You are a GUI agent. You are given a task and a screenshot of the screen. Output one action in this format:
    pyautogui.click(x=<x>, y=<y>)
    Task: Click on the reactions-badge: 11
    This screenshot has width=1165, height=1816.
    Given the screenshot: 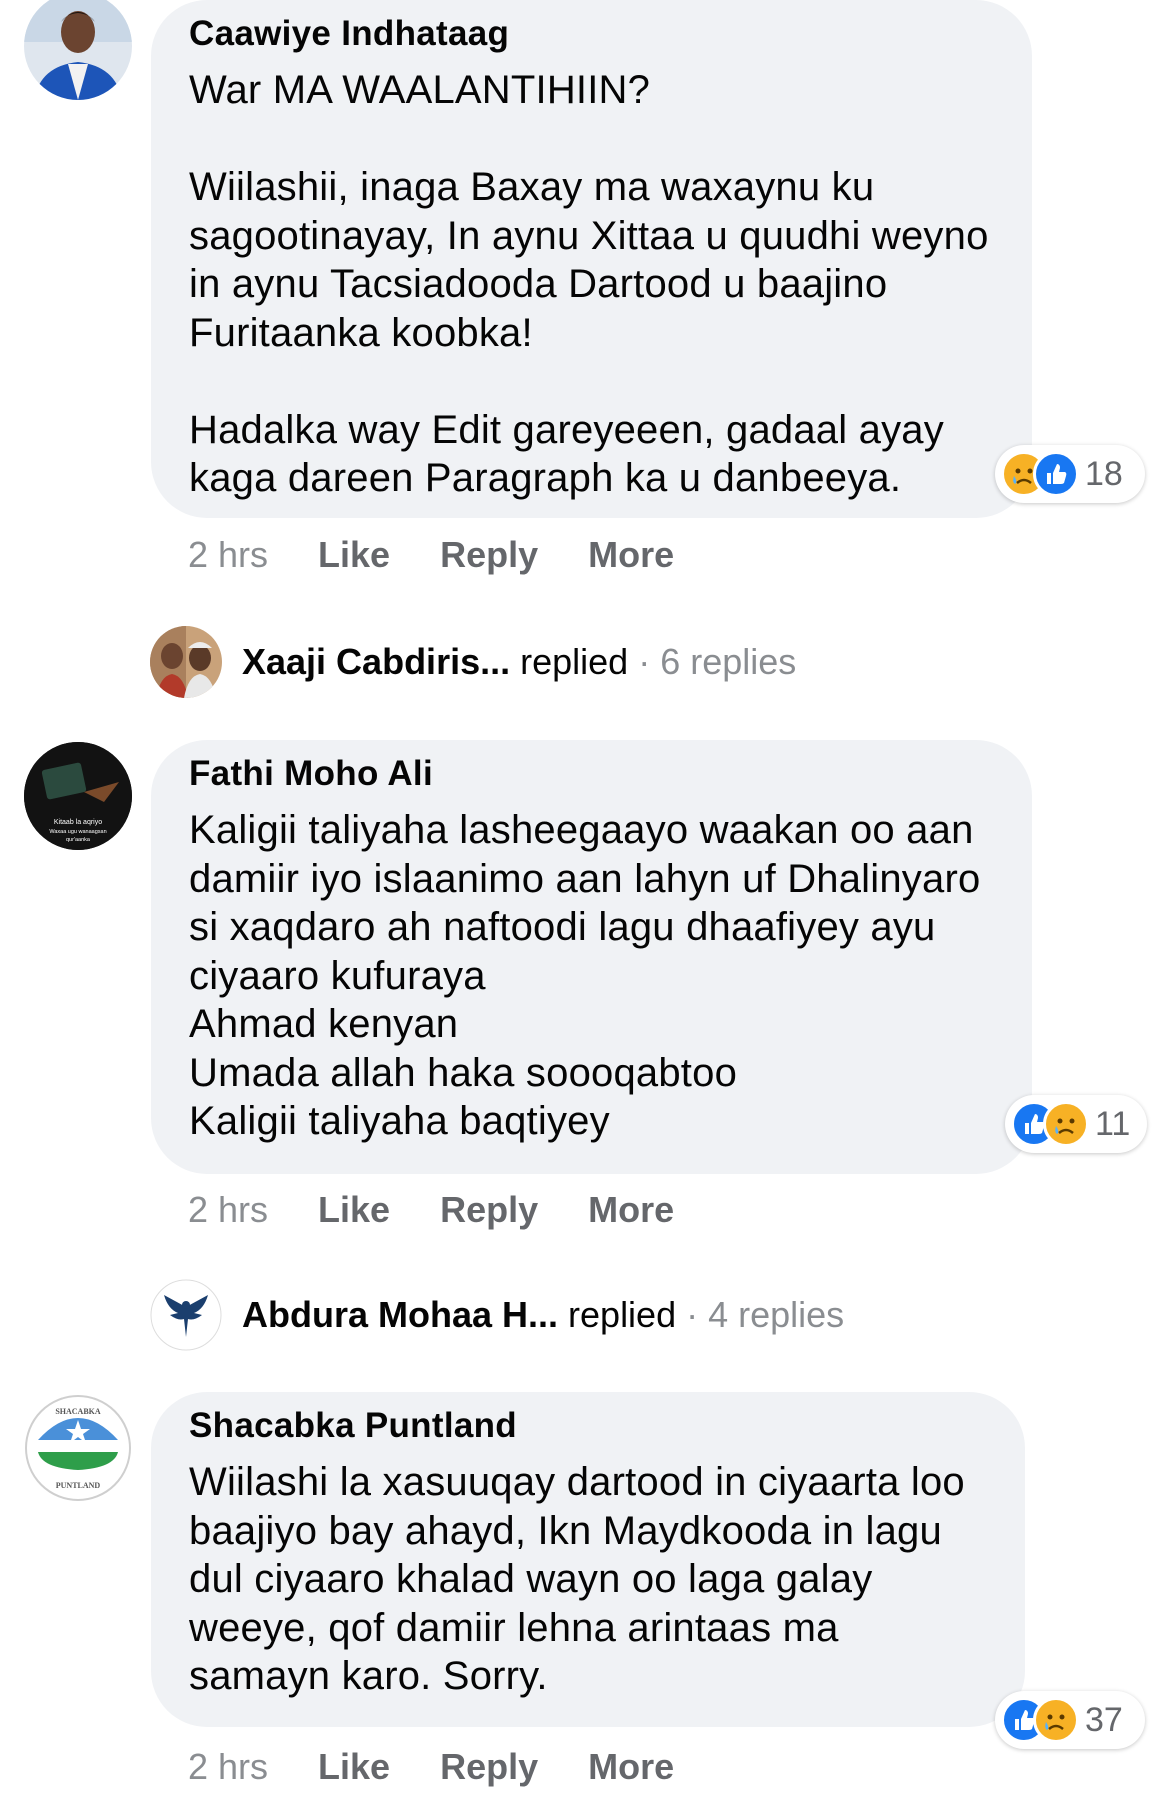 What is the action you would take?
    pyautogui.click(x=1076, y=1124)
    